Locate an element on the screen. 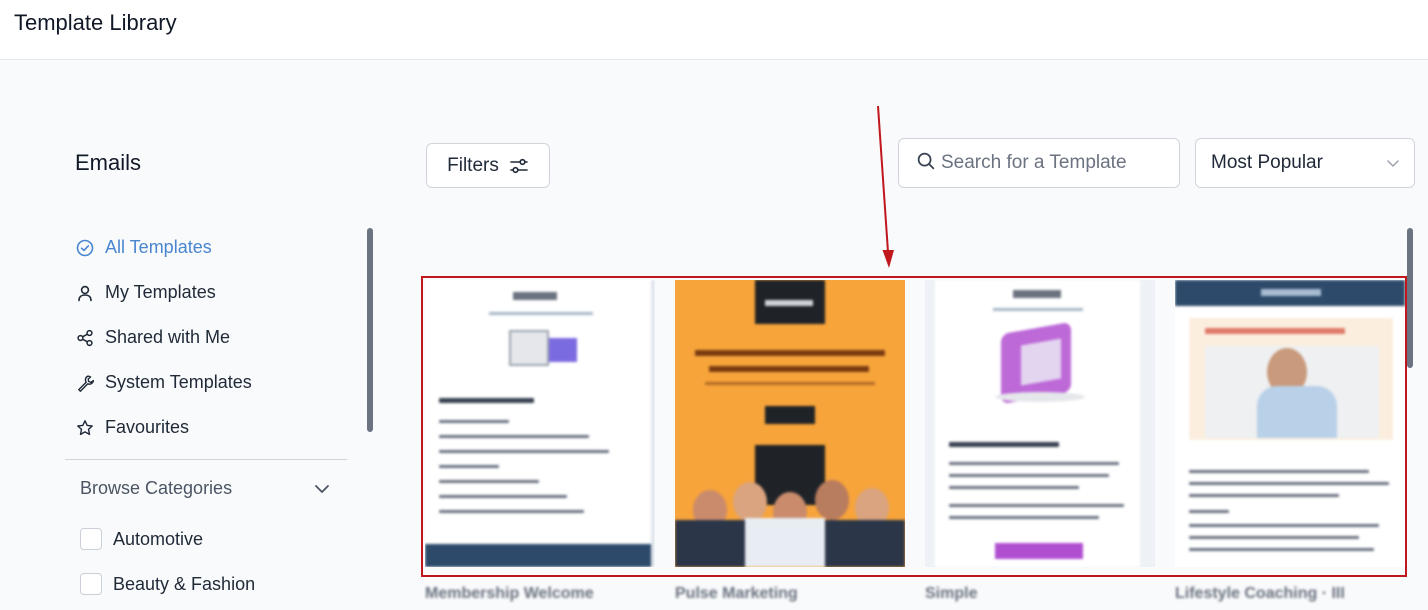 This screenshot has height=610, width=1428. main-scrollbar is located at coordinates (1410, 298).